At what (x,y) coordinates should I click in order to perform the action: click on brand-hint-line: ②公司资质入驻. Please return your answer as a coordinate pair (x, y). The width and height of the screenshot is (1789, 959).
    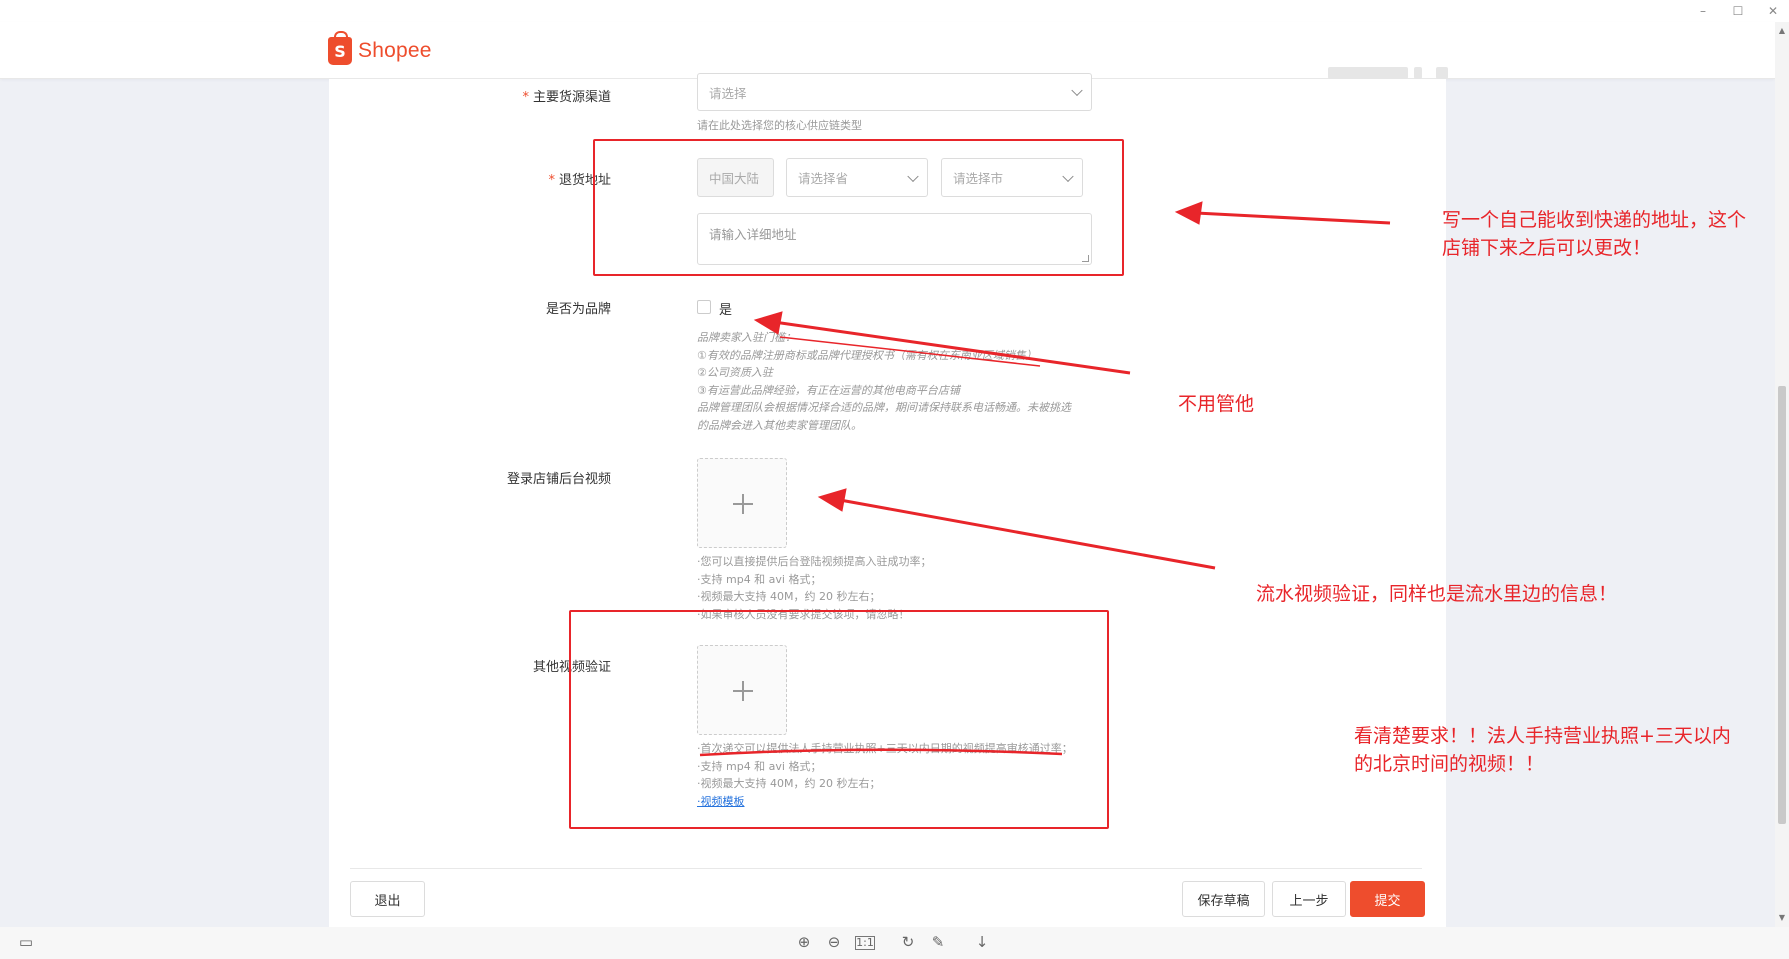
    Looking at the image, I should click on (735, 372).